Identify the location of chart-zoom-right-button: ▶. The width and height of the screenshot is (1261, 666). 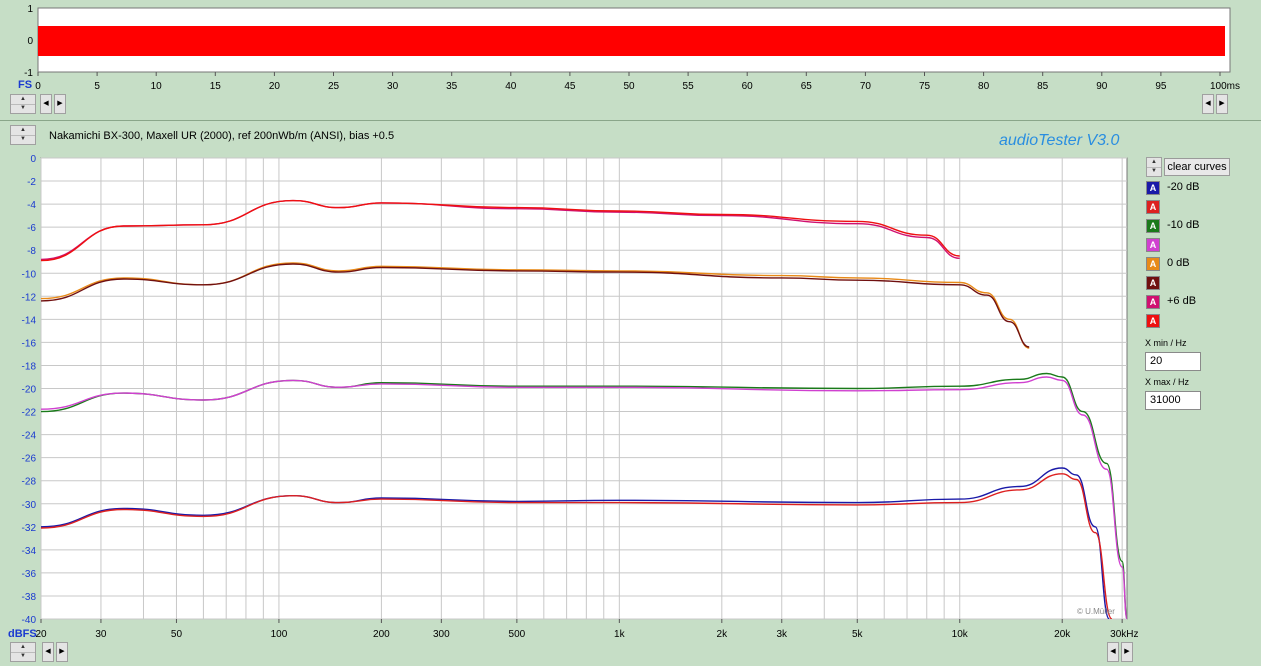
(1127, 652).